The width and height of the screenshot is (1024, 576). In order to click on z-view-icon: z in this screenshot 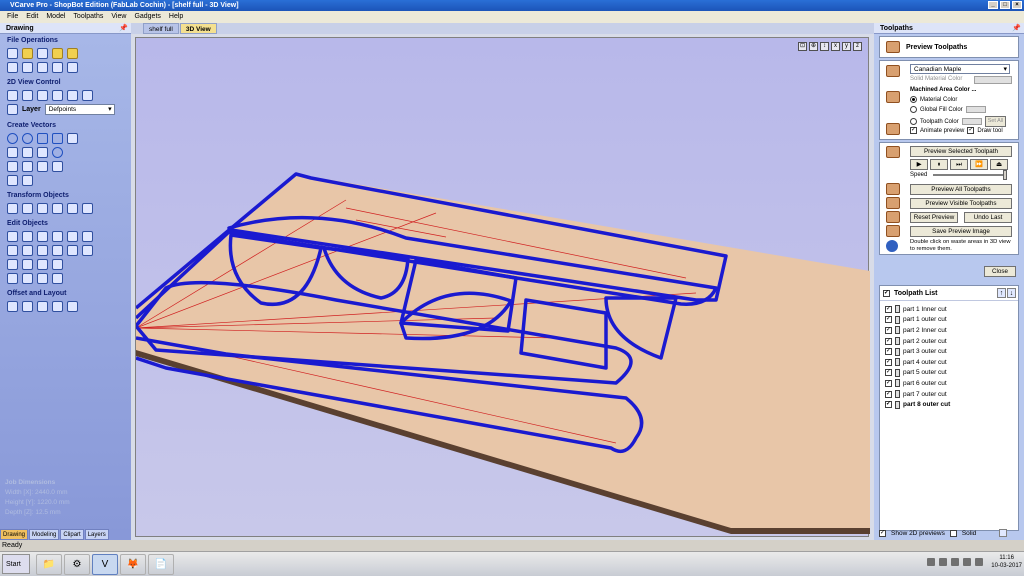, I will do `click(857, 46)`.